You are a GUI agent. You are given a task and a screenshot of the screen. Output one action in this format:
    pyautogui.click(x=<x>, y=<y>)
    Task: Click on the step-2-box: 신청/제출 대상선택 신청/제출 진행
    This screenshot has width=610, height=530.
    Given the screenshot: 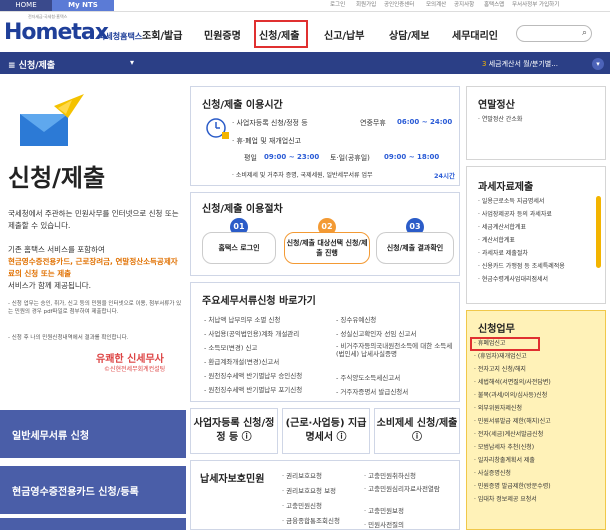 What is the action you would take?
    pyautogui.click(x=327, y=248)
    